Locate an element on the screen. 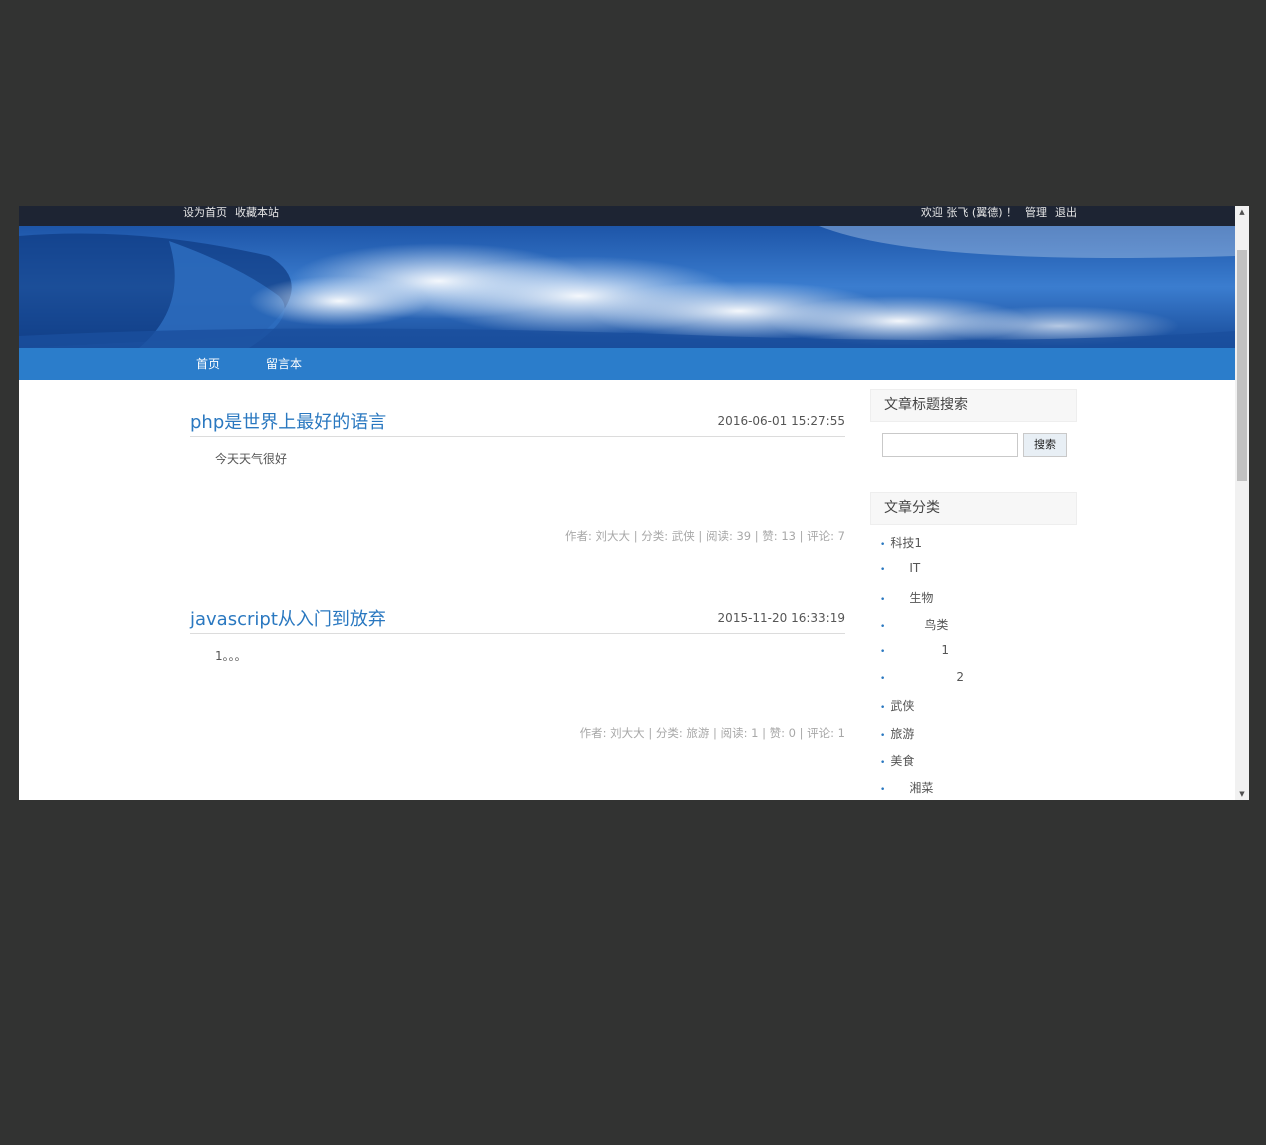 The height and width of the screenshot is (1145, 1266). set-home-link: 设为首页 is located at coordinates (205, 212).